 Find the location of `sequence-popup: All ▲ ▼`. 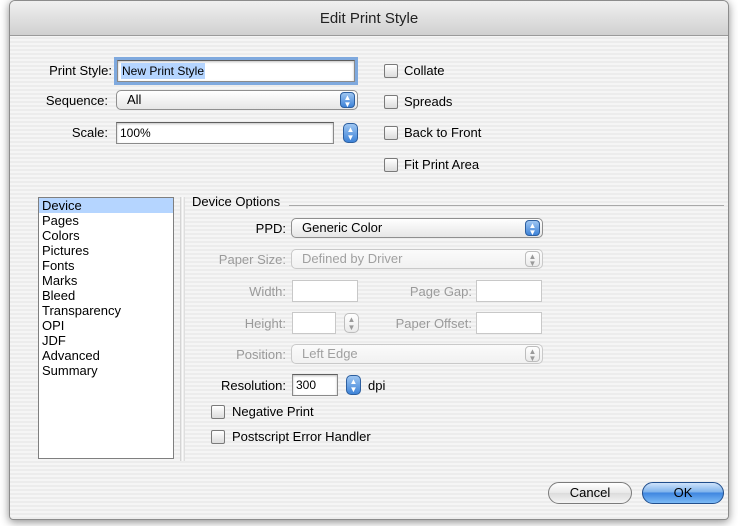

sequence-popup: All ▲ ▼ is located at coordinates (237, 100).